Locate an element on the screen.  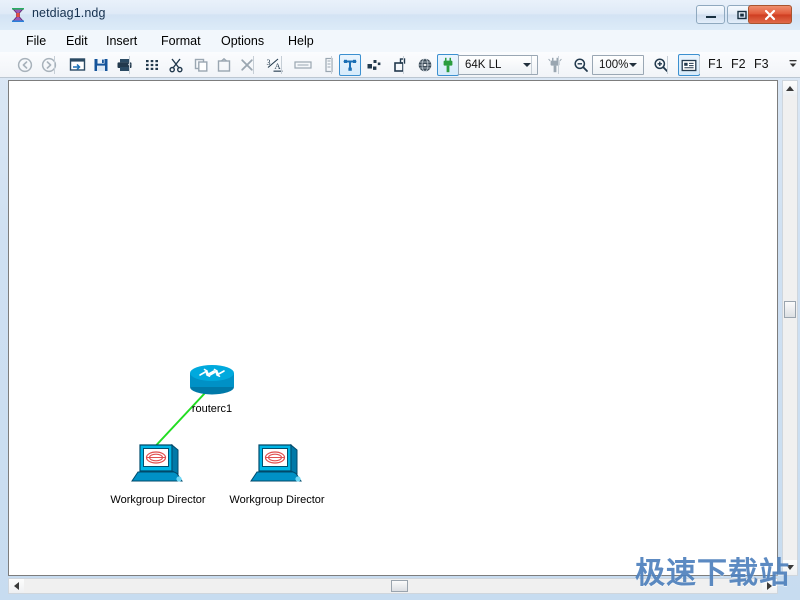
note-button is located at coordinates (689, 65).